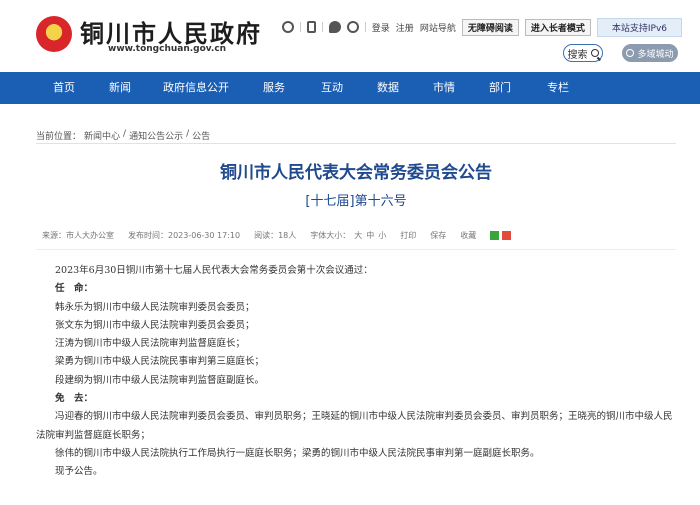 This screenshot has height=505, width=700. What do you see at coordinates (120, 88) in the screenshot?
I see `nav-item-news: 新闻` at bounding box center [120, 88].